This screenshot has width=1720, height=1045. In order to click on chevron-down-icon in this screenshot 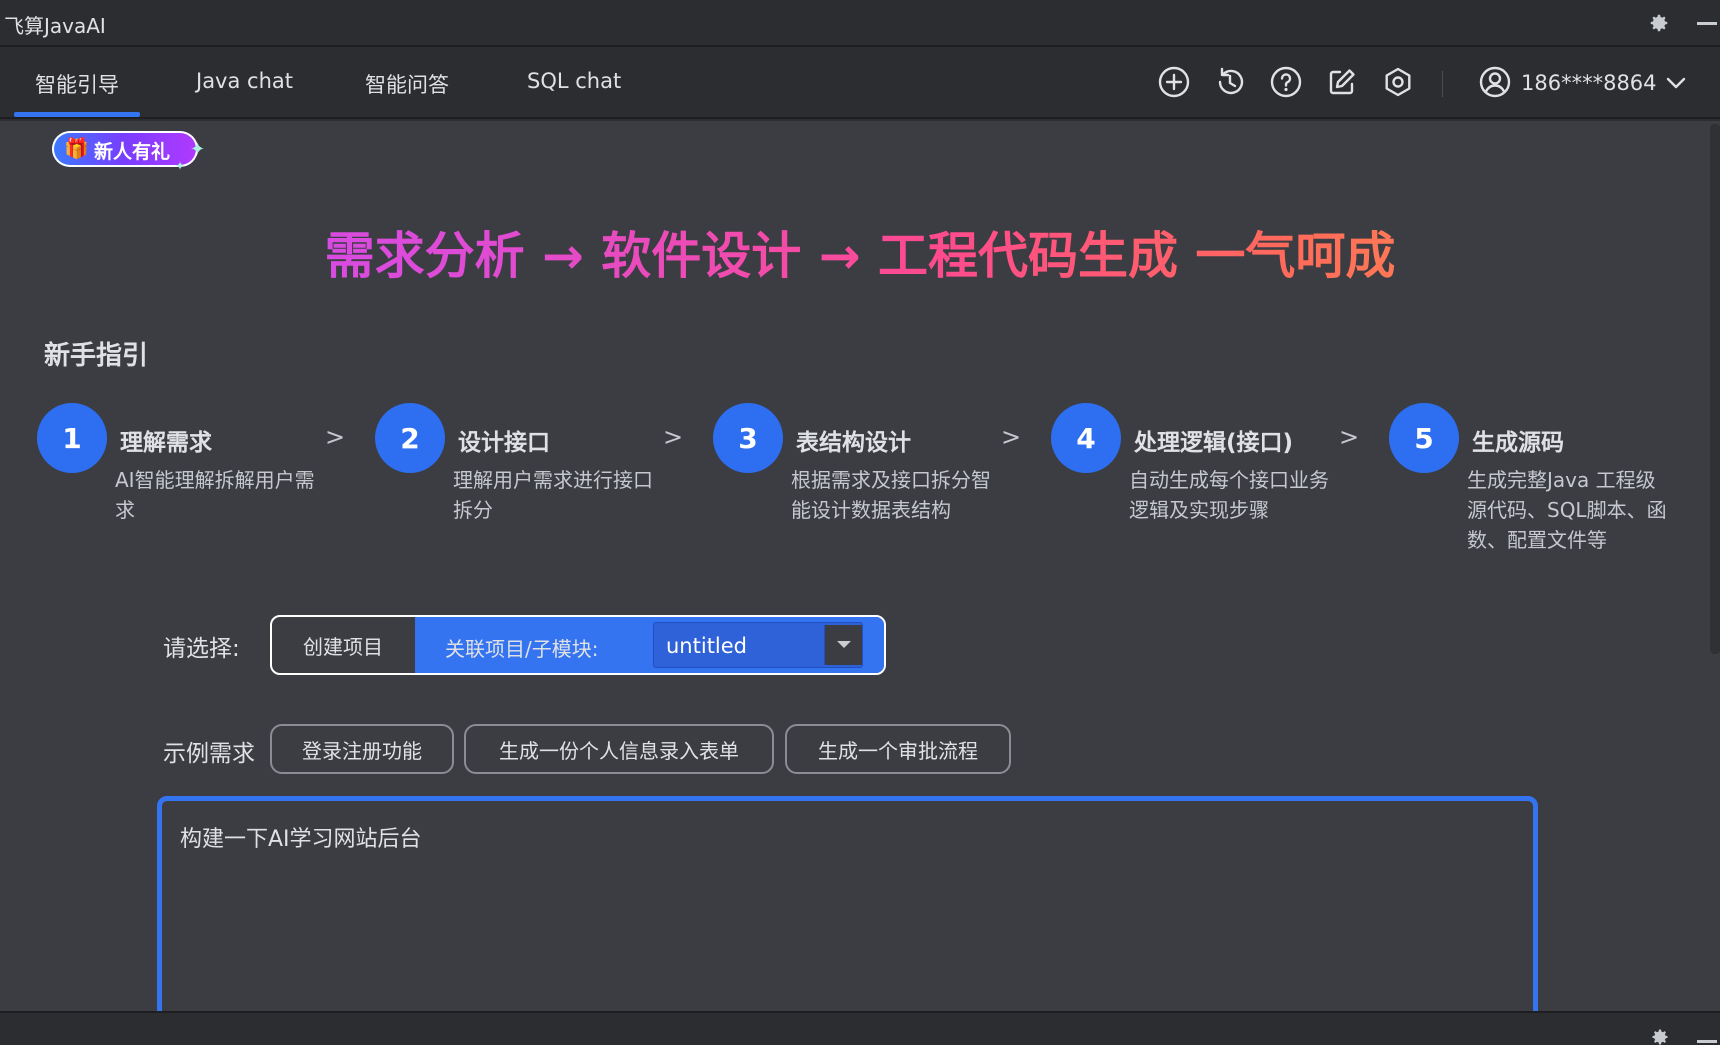, I will do `click(1676, 83)`.